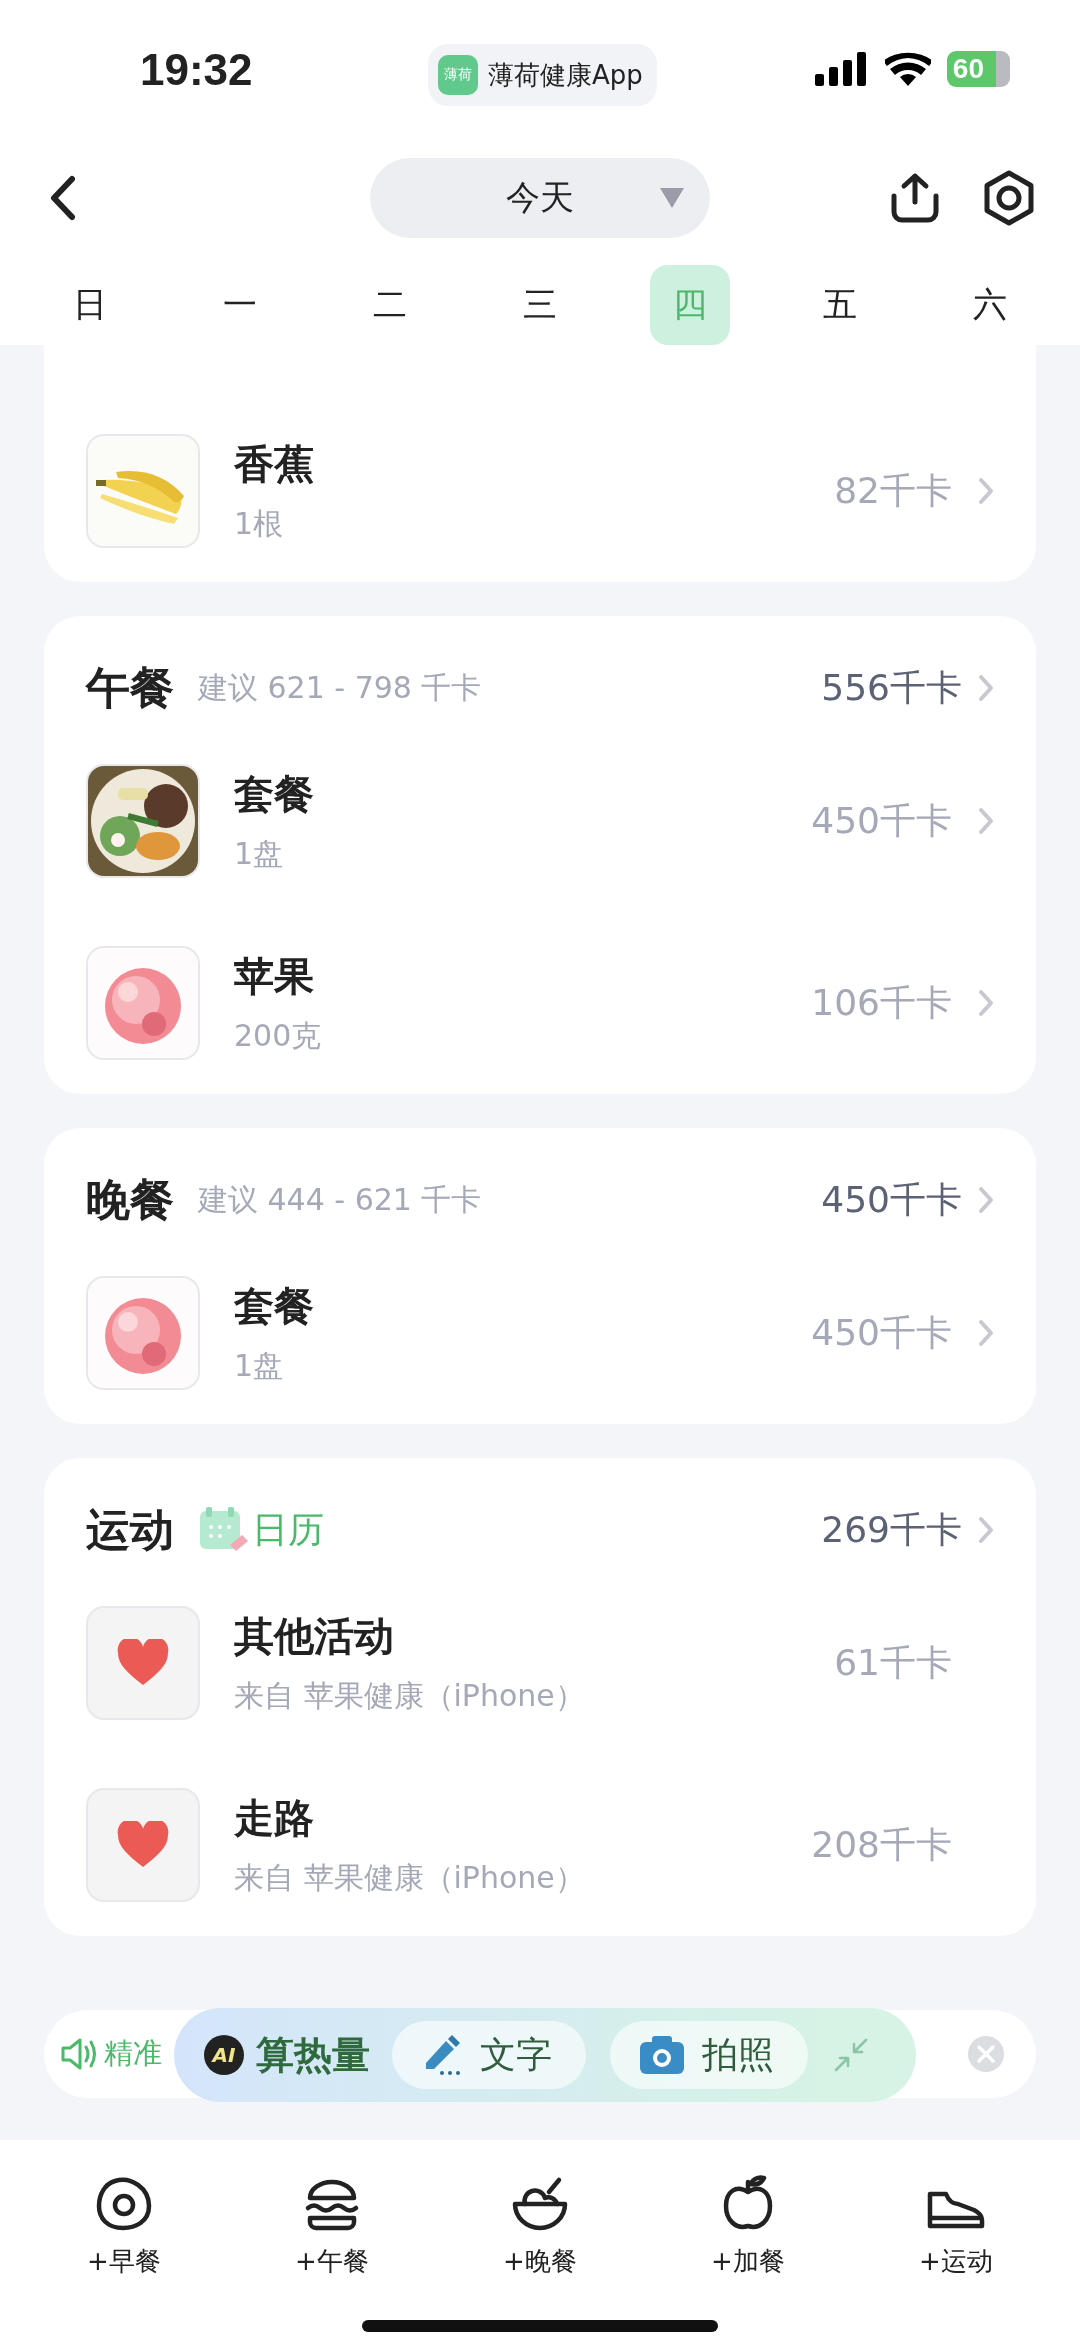  What do you see at coordinates (709, 2055) in the screenshot?
I see `photo-button: 拍照` at bounding box center [709, 2055].